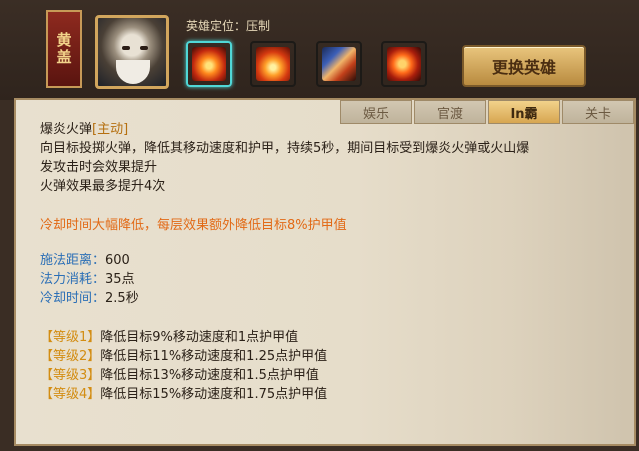  What do you see at coordinates (117, 260) in the screenshot?
I see `stat-range-value: 600` at bounding box center [117, 260].